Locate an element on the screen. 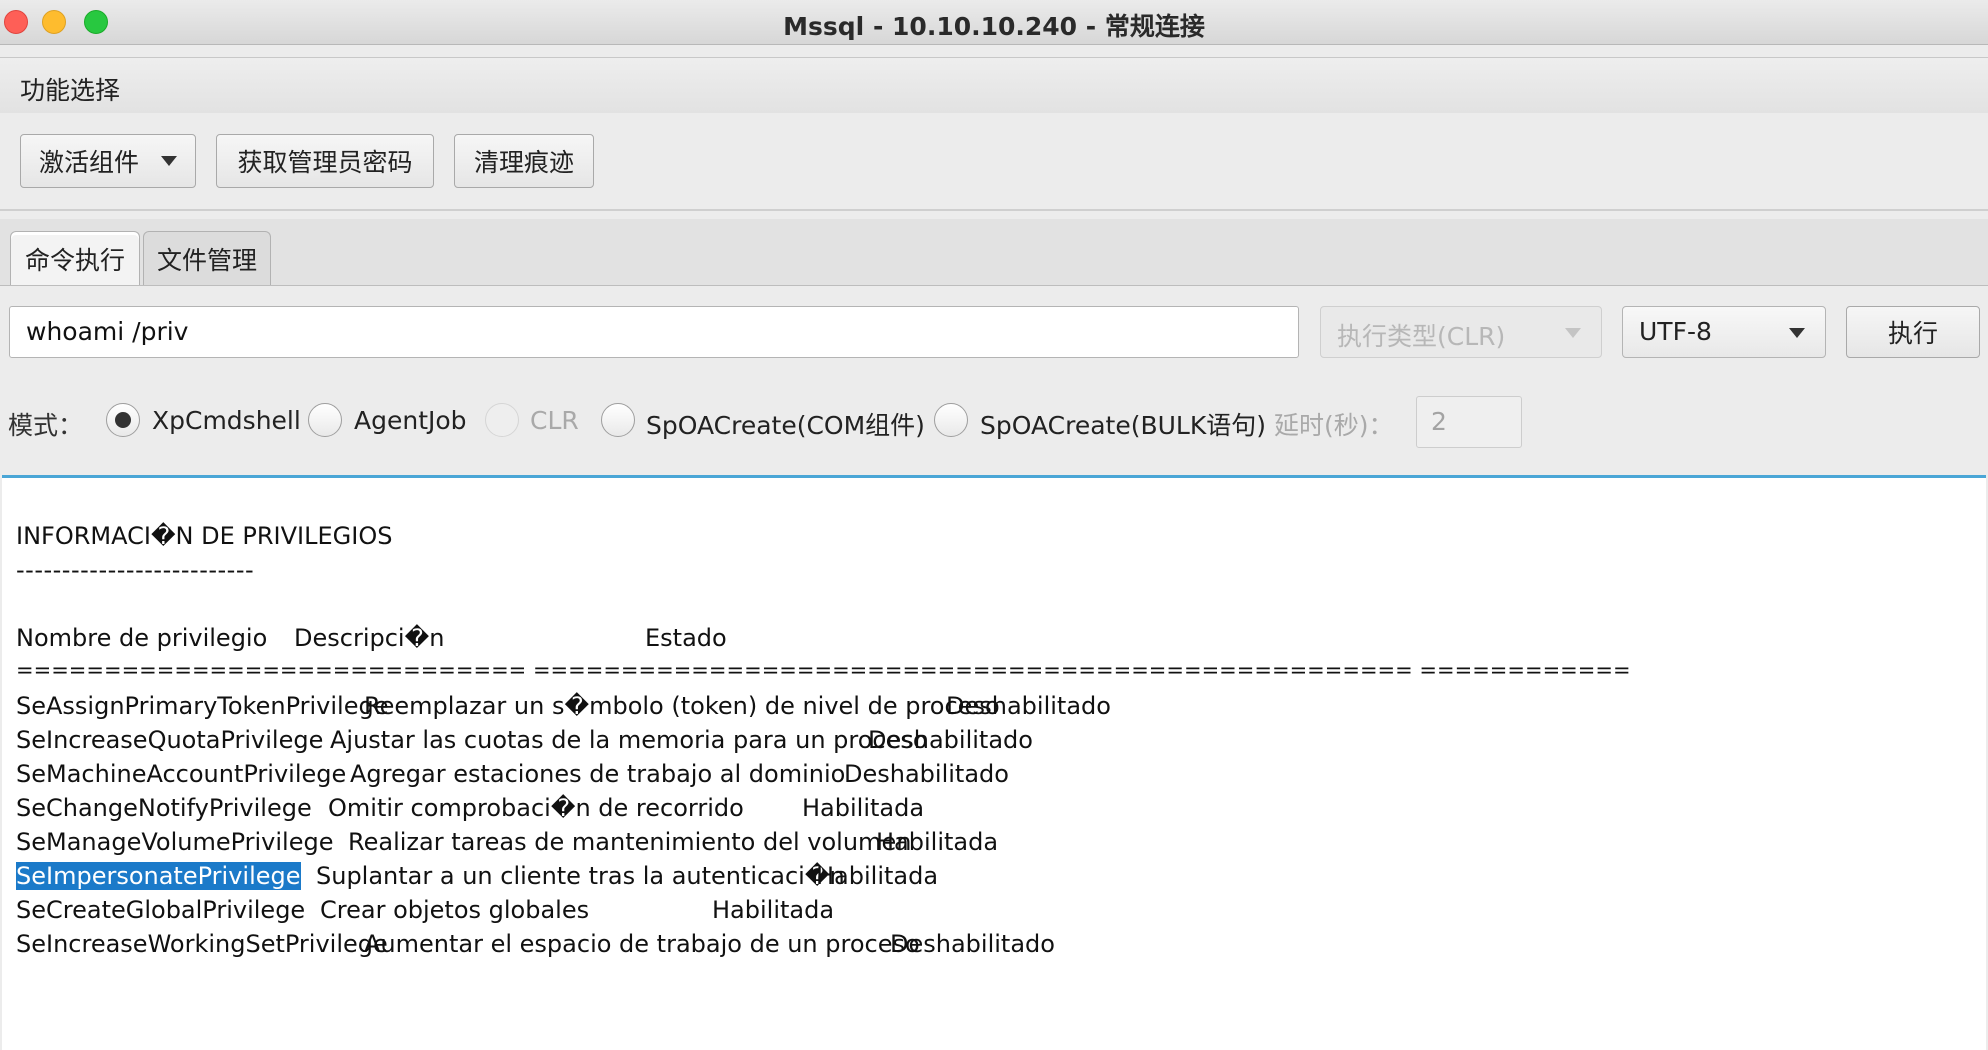 Image resolution: width=1988 pixels, height=1050 pixels. privilege-name: SeCreateGlobalPrivilege is located at coordinates (161, 910).